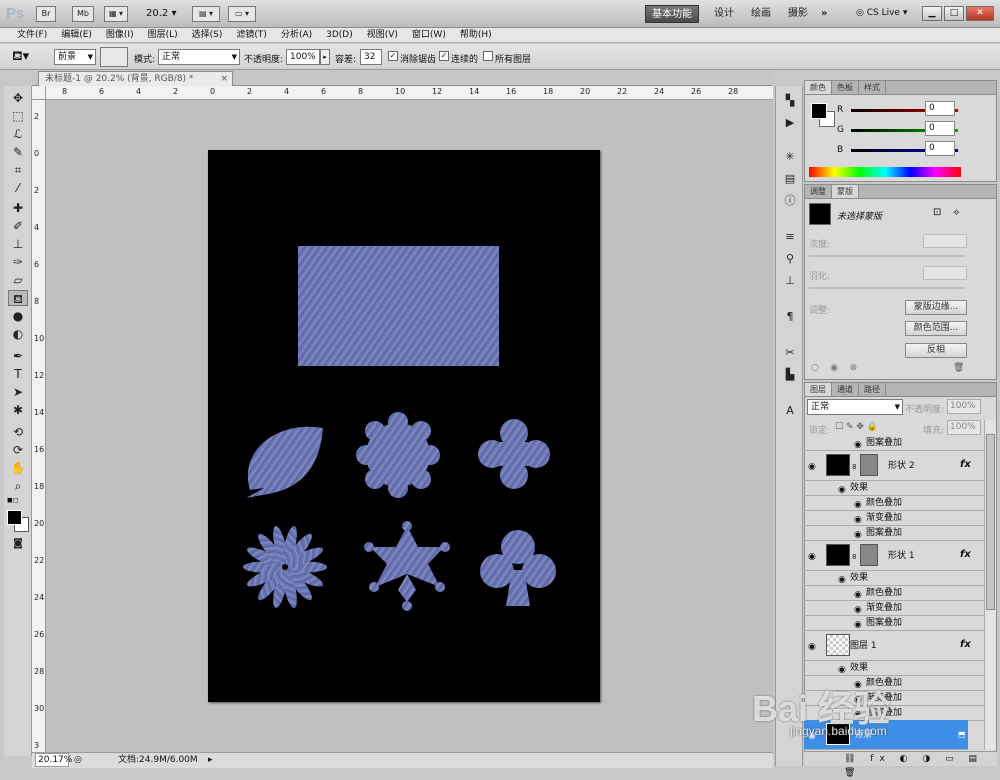 The image size is (1000, 780). What do you see at coordinates (819, 111) in the screenshot?
I see `color-foreground-swatch` at bounding box center [819, 111].